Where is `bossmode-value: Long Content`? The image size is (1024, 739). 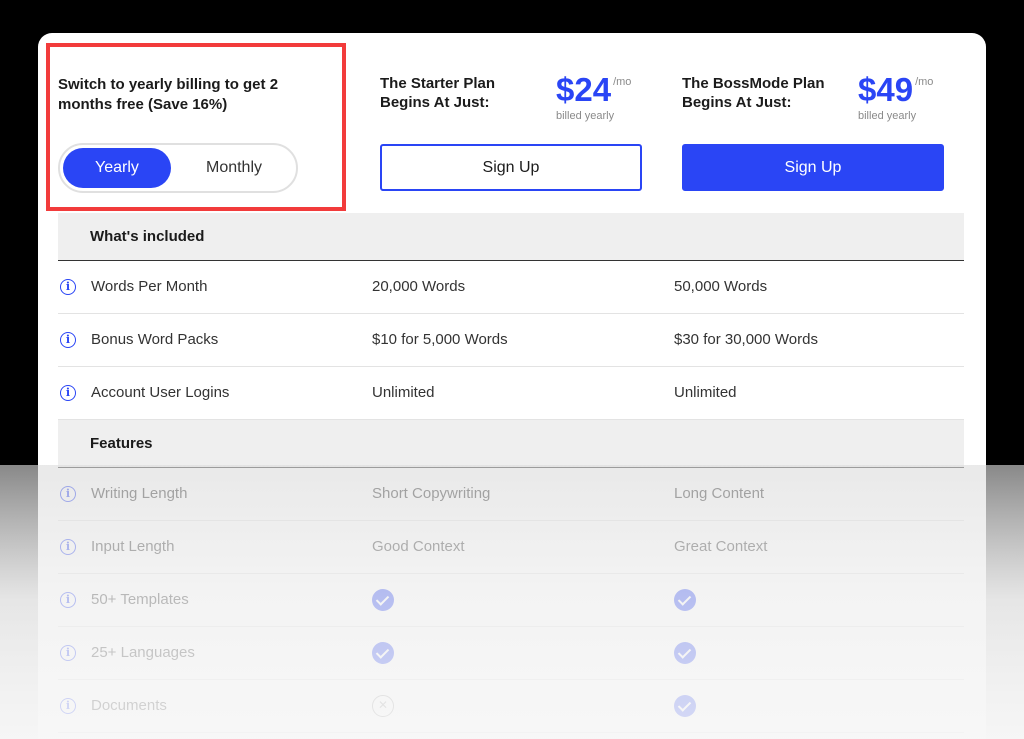
bossmode-value: Long Content is located at coordinates (719, 493).